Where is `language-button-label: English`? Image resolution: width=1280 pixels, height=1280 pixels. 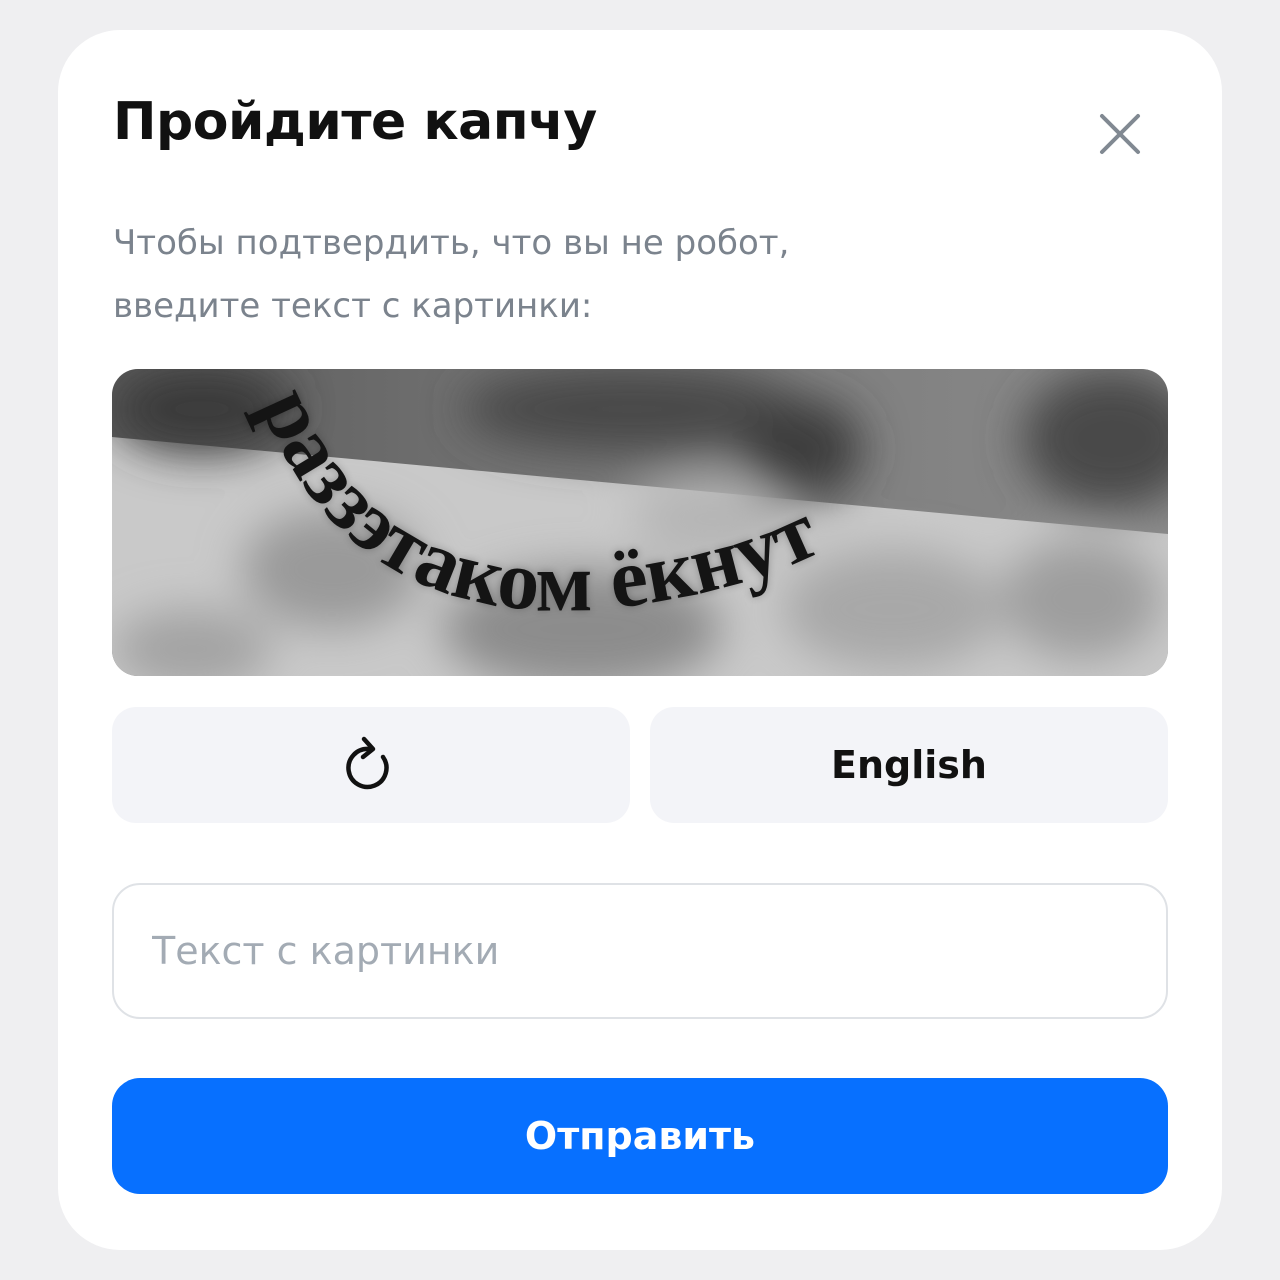
language-button-label: English is located at coordinates (909, 765).